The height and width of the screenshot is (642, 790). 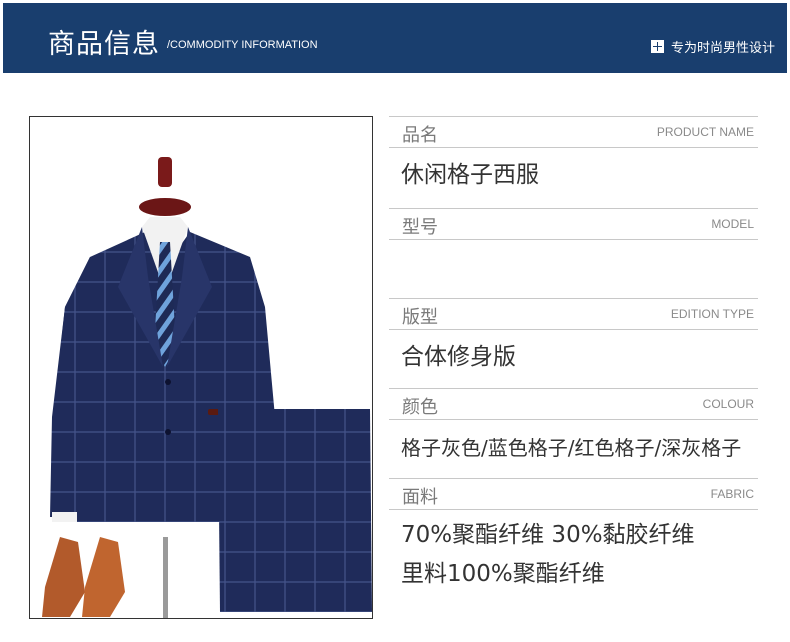 What do you see at coordinates (705, 132) in the screenshot?
I see `label-en: PRODUCT NAME` at bounding box center [705, 132].